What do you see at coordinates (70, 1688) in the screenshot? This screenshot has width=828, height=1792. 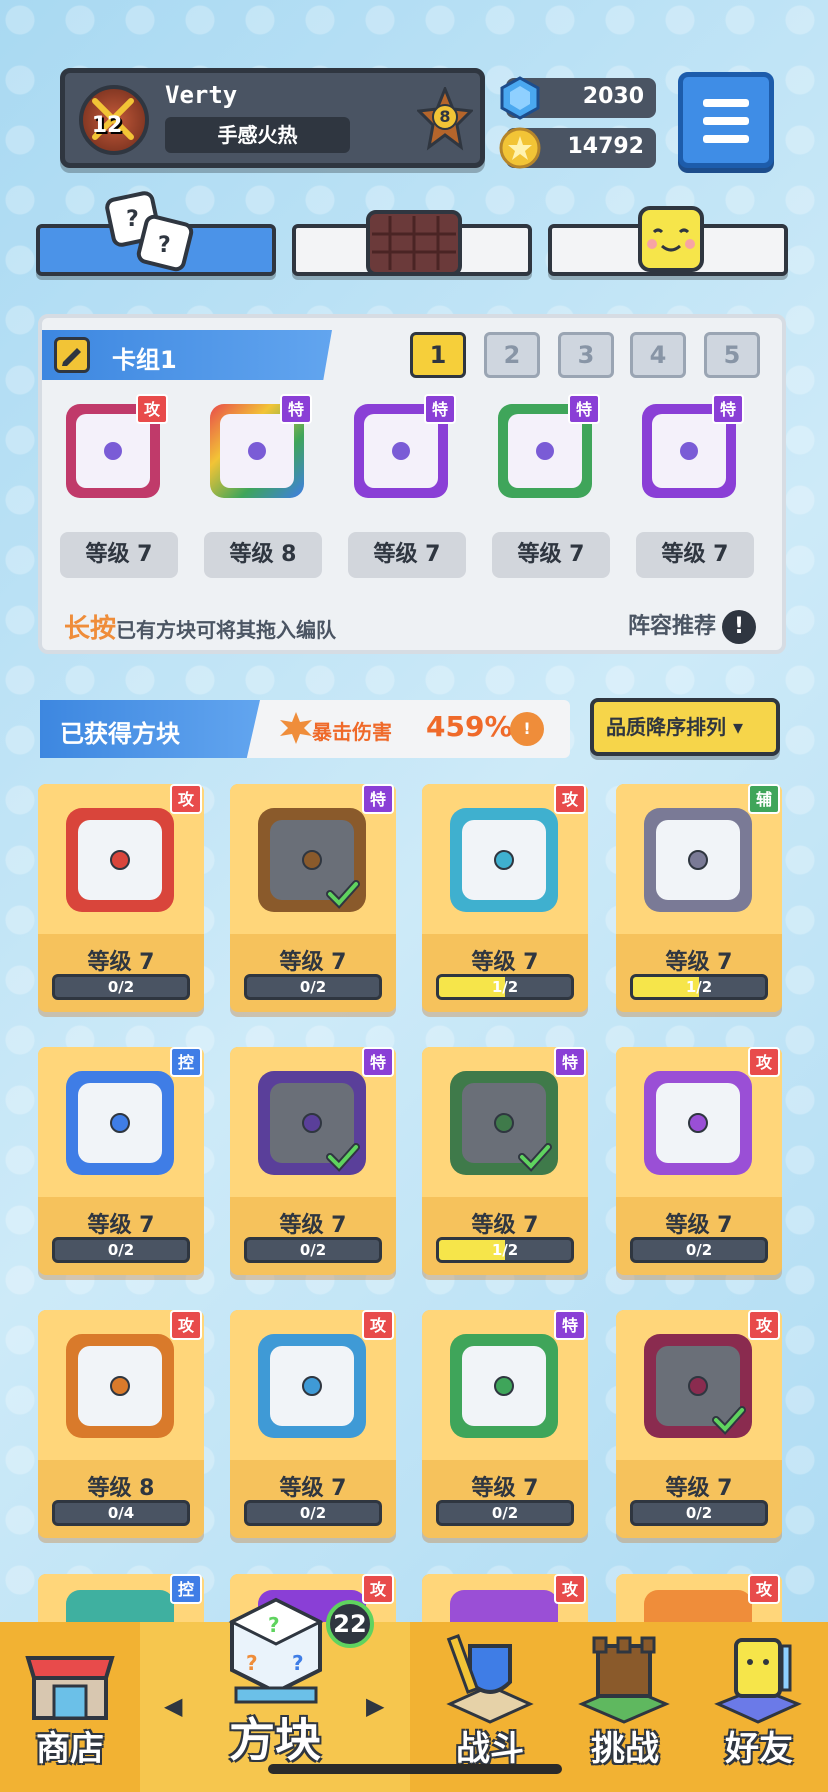 I see `shop-icon` at bounding box center [70, 1688].